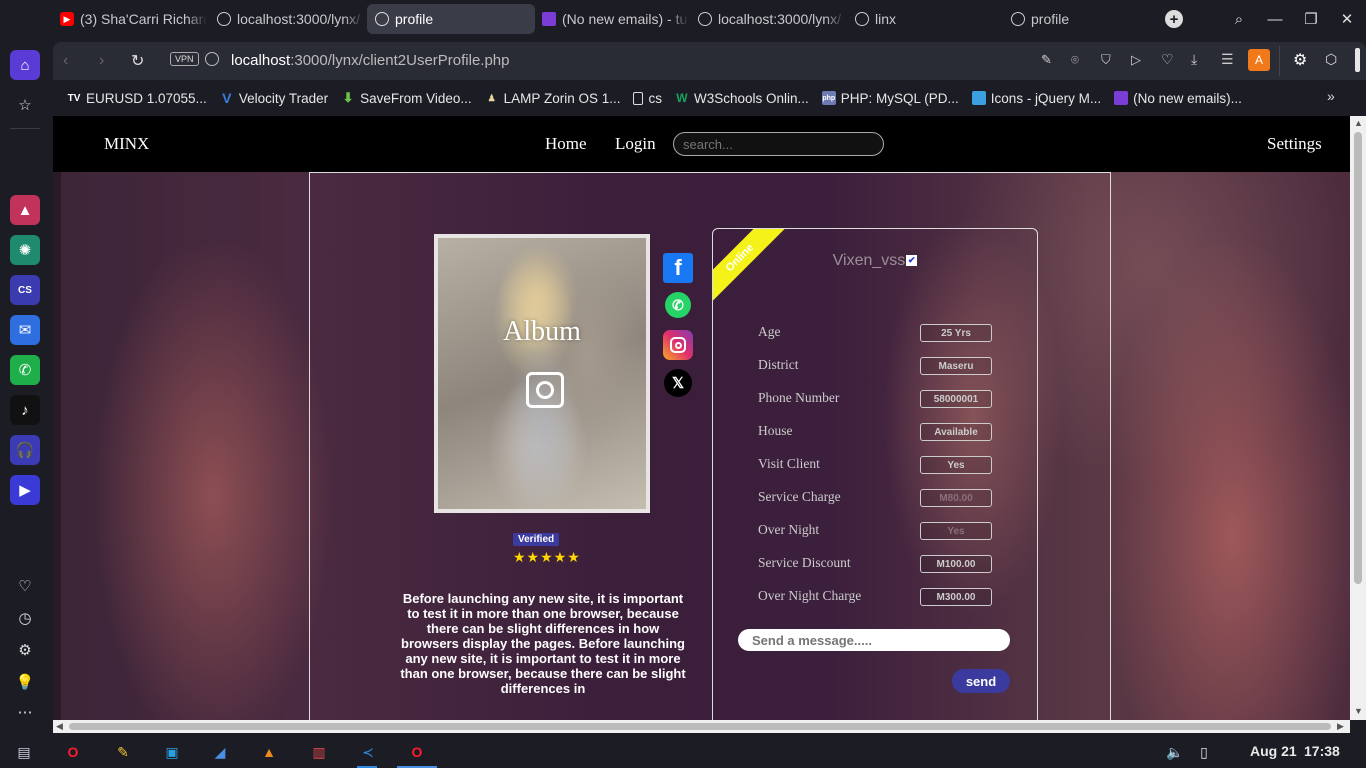 The image size is (1366, 768). I want to click on h-scrollbar-thumb, so click(700, 726).